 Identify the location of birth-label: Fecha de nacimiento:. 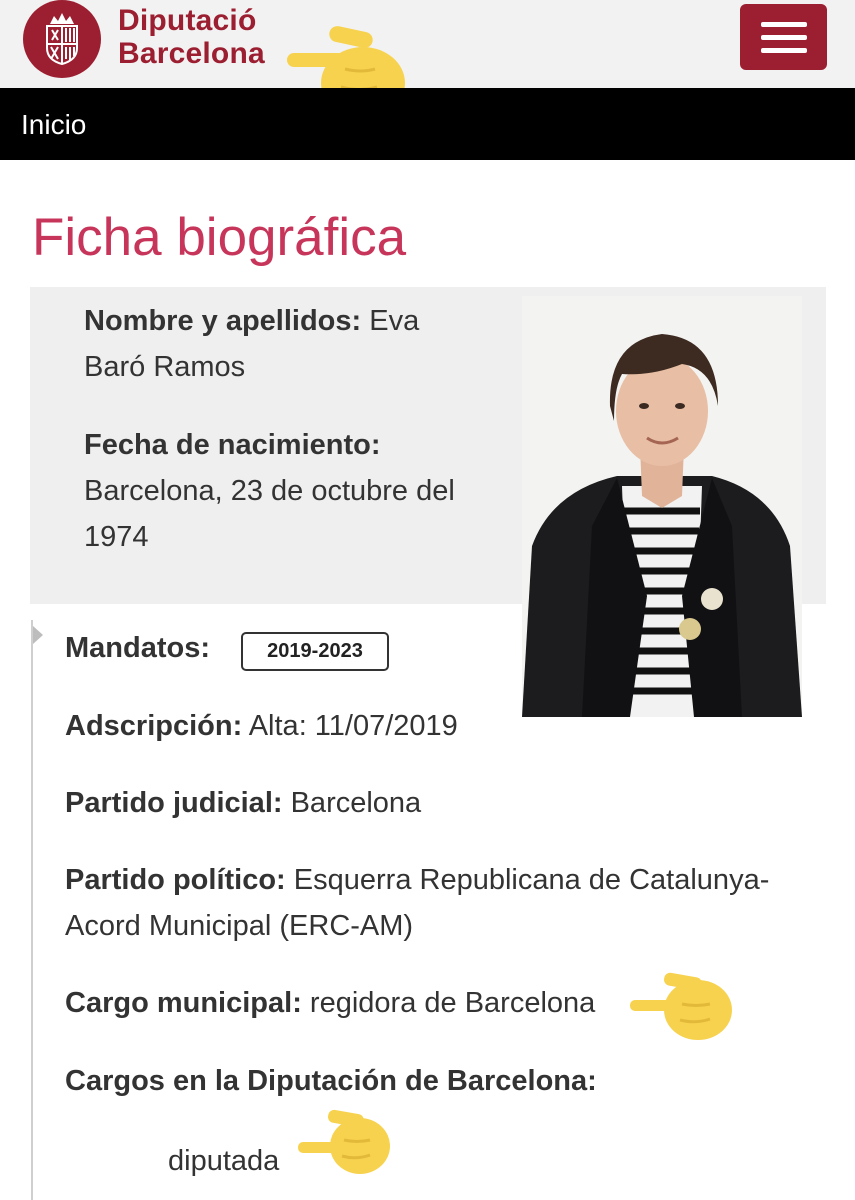
(232, 445).